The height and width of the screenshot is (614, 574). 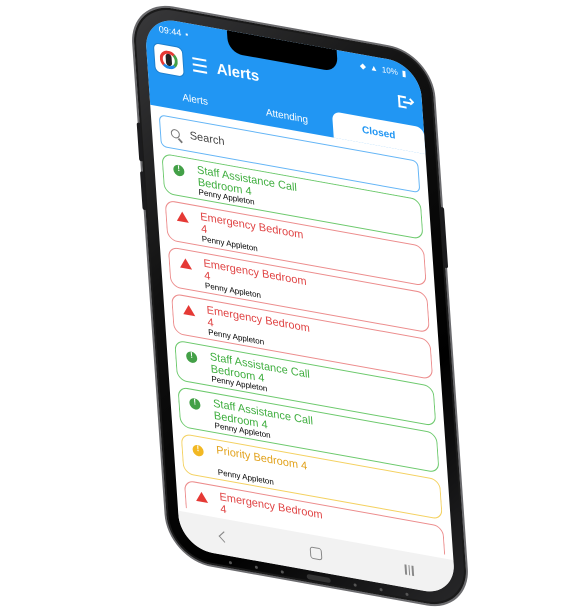 I want to click on recents-icon, so click(x=408, y=570).